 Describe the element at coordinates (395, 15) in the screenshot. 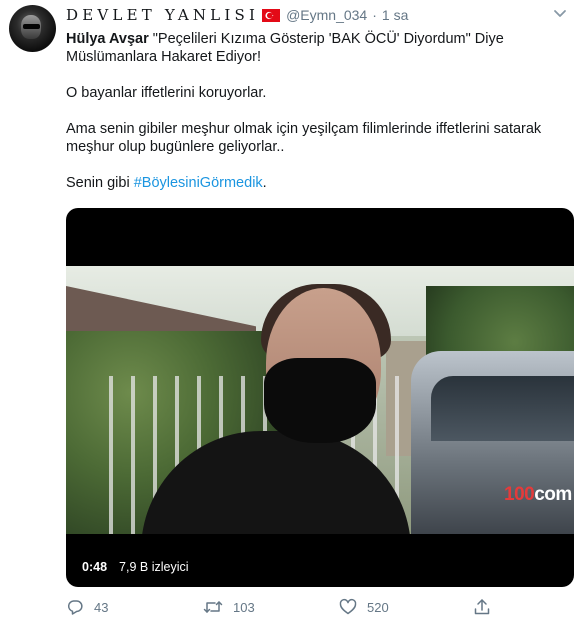

I see `timestamp: 1 sa` at that location.